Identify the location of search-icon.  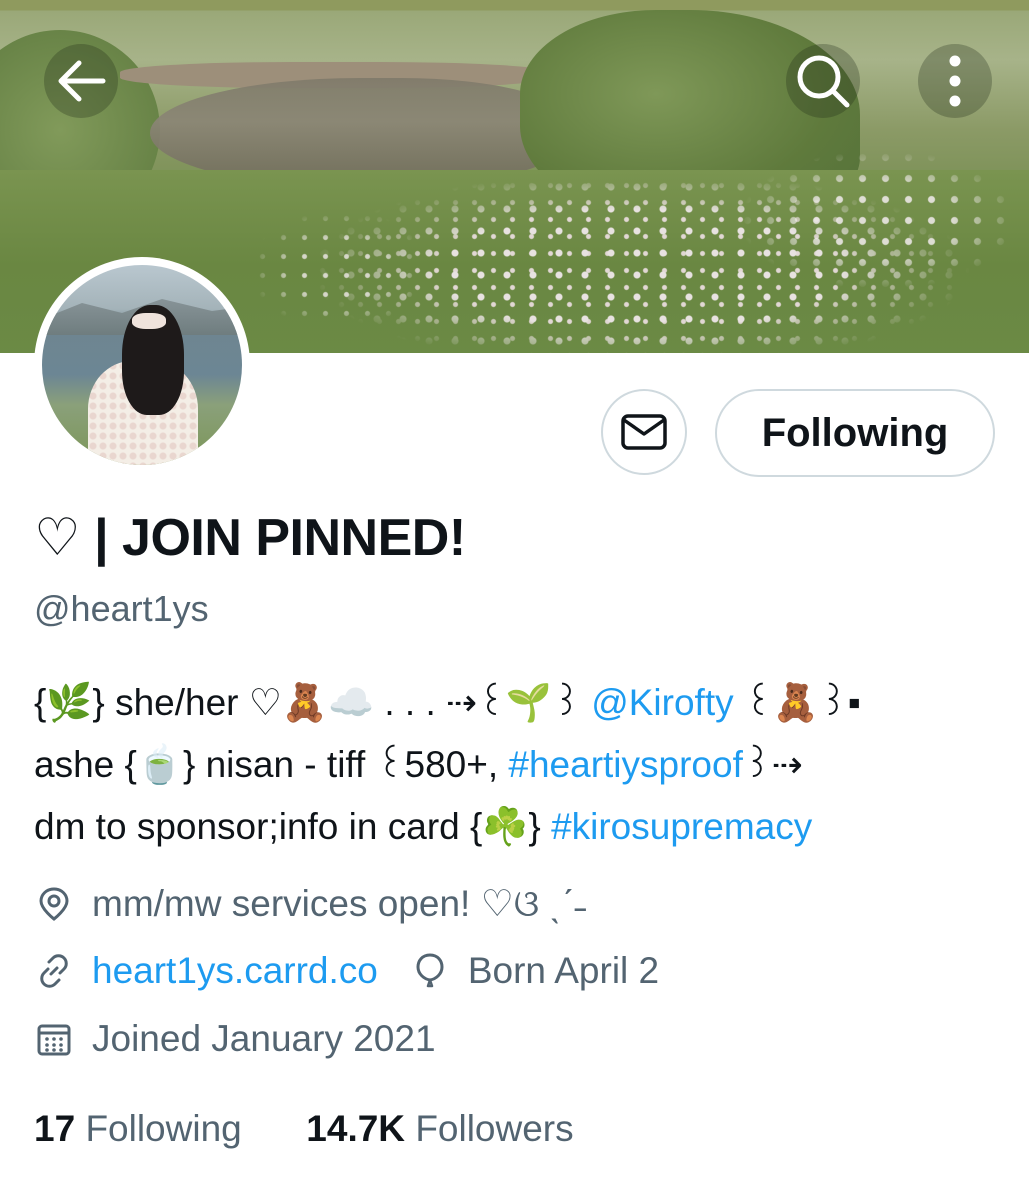
(823, 81).